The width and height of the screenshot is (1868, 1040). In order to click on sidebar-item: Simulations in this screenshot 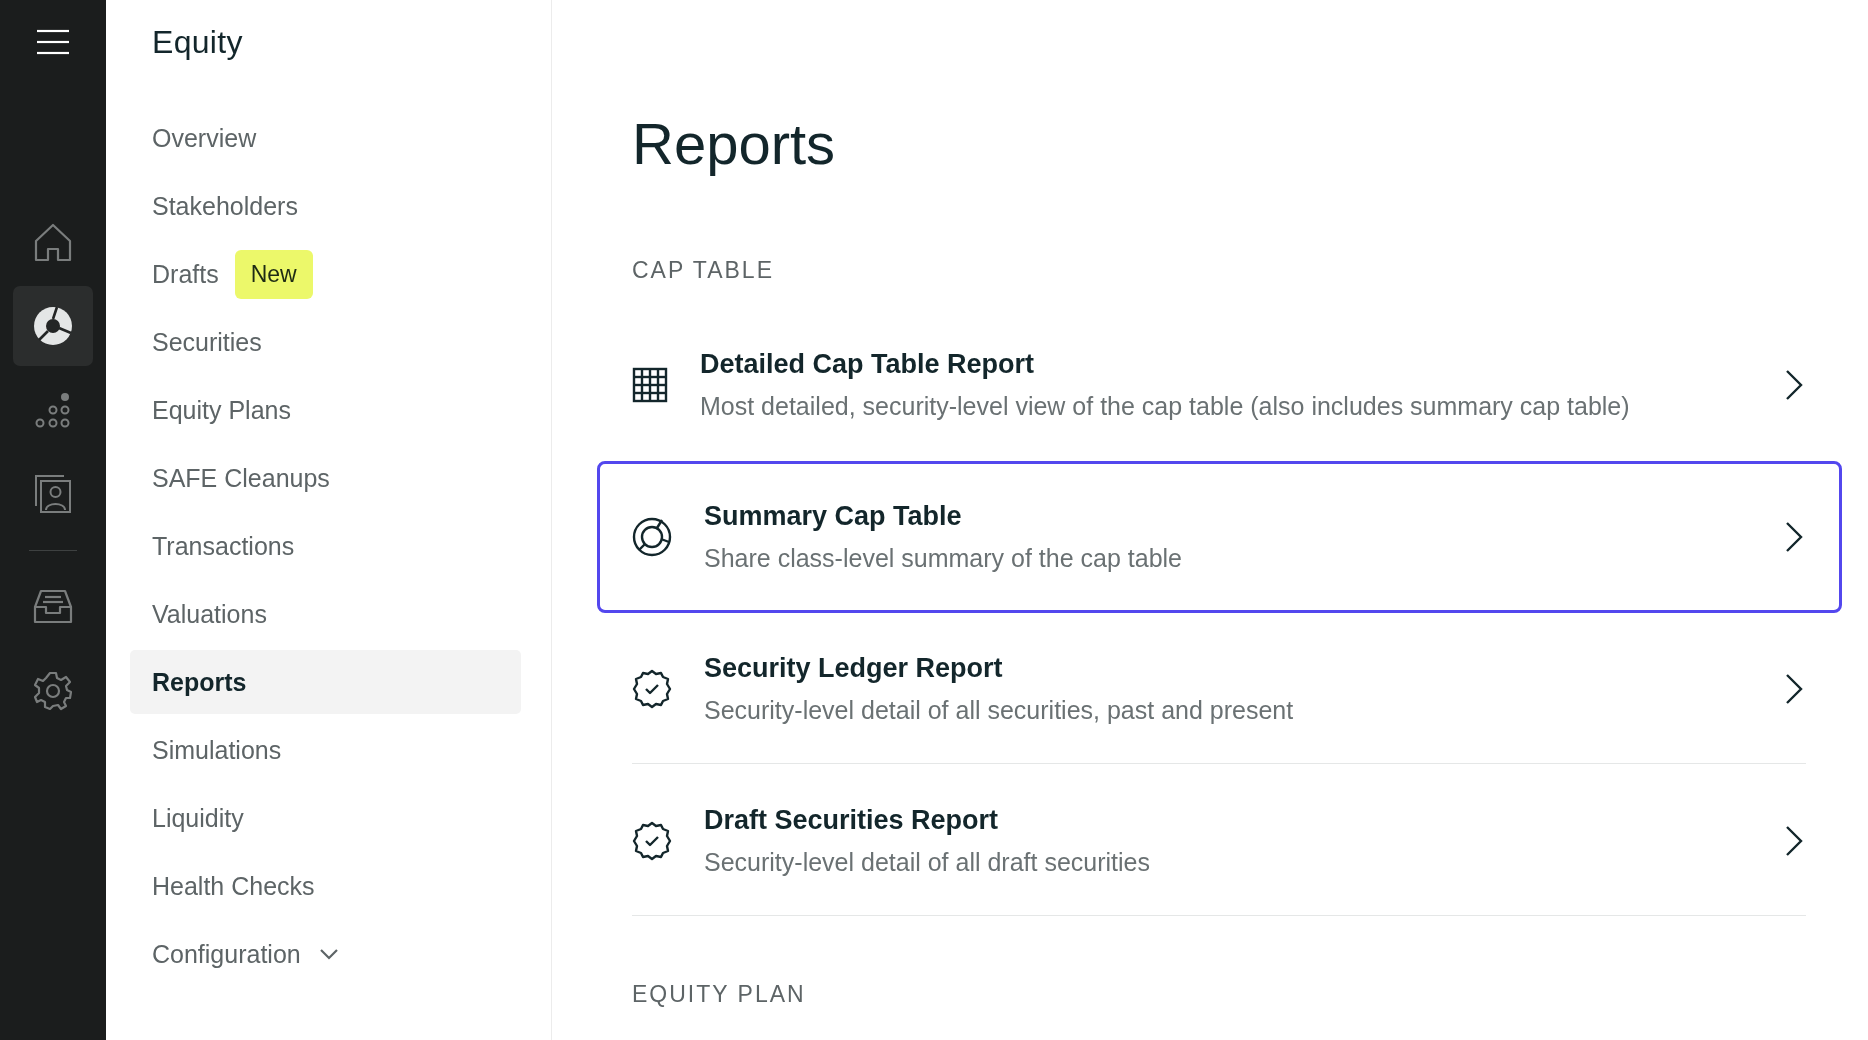, I will do `click(206, 750)`.